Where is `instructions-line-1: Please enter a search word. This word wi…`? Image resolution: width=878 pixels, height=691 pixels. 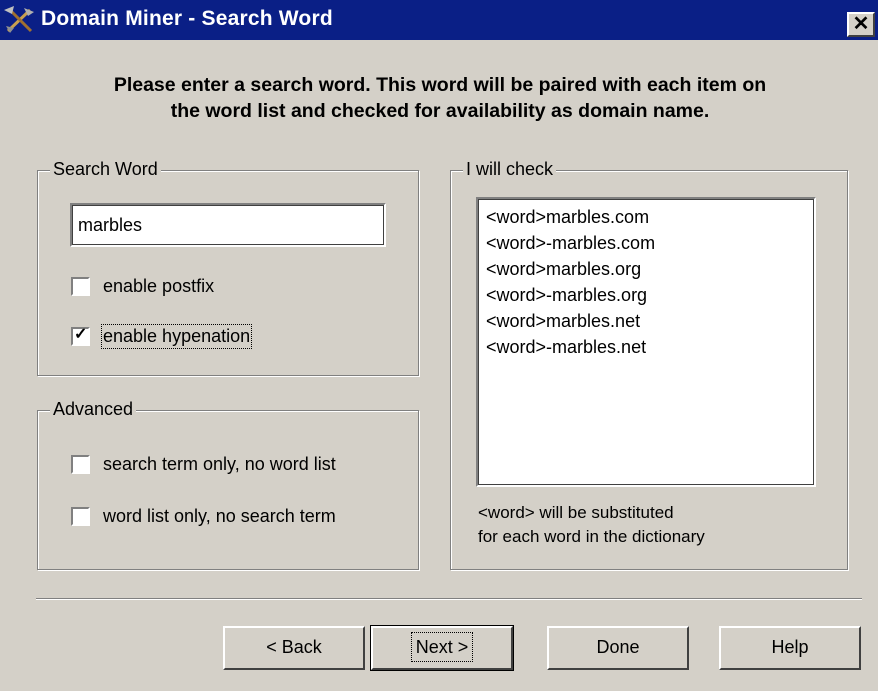
instructions-line-1: Please enter a search word. This word wi… is located at coordinates (440, 85).